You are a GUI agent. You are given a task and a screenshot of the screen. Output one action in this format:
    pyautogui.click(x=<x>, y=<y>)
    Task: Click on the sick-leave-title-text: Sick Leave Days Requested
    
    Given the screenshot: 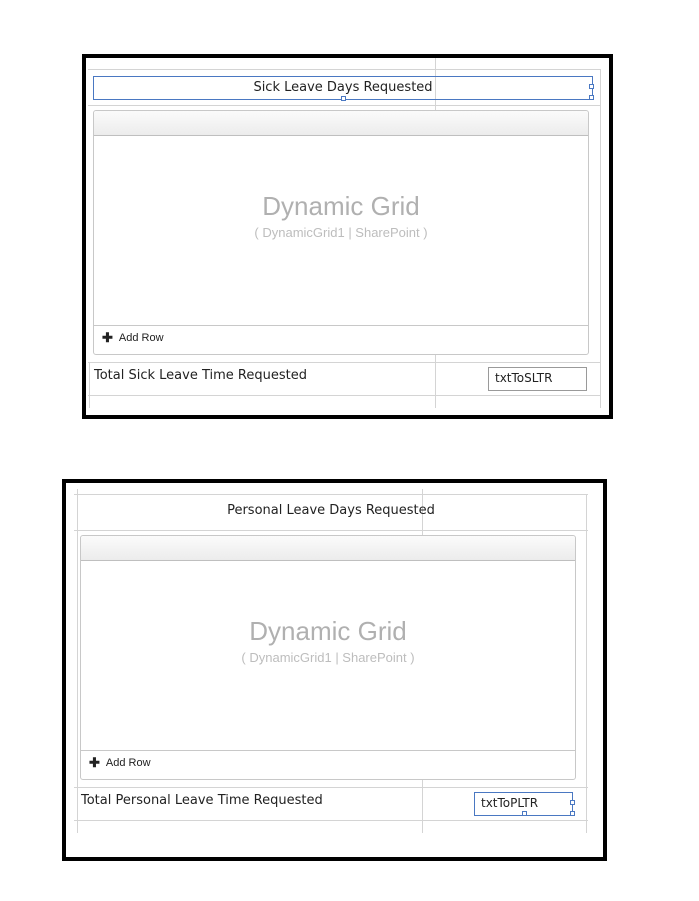 What is the action you would take?
    pyautogui.click(x=343, y=87)
    